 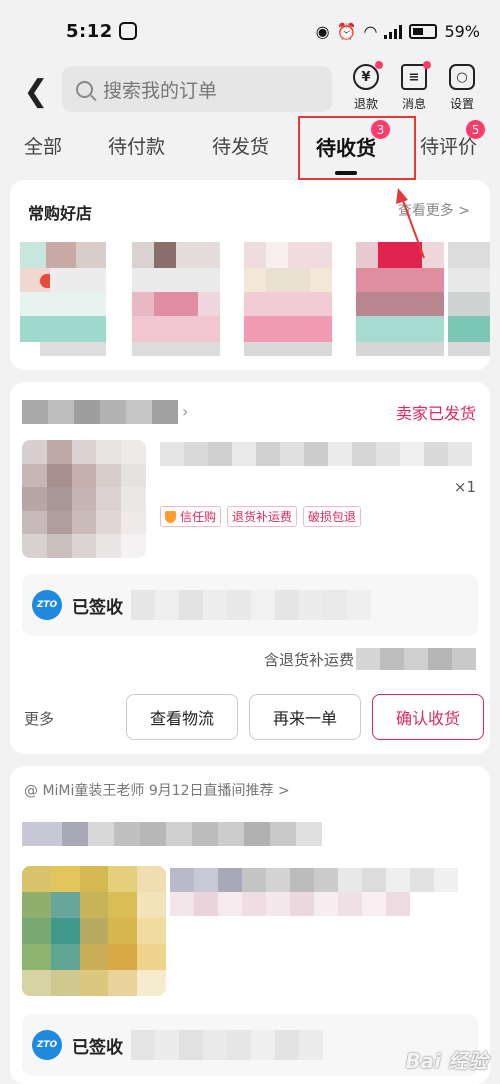 I want to click on order-actions: 更多 查看物流 再来一单 确认收货, so click(x=254, y=718).